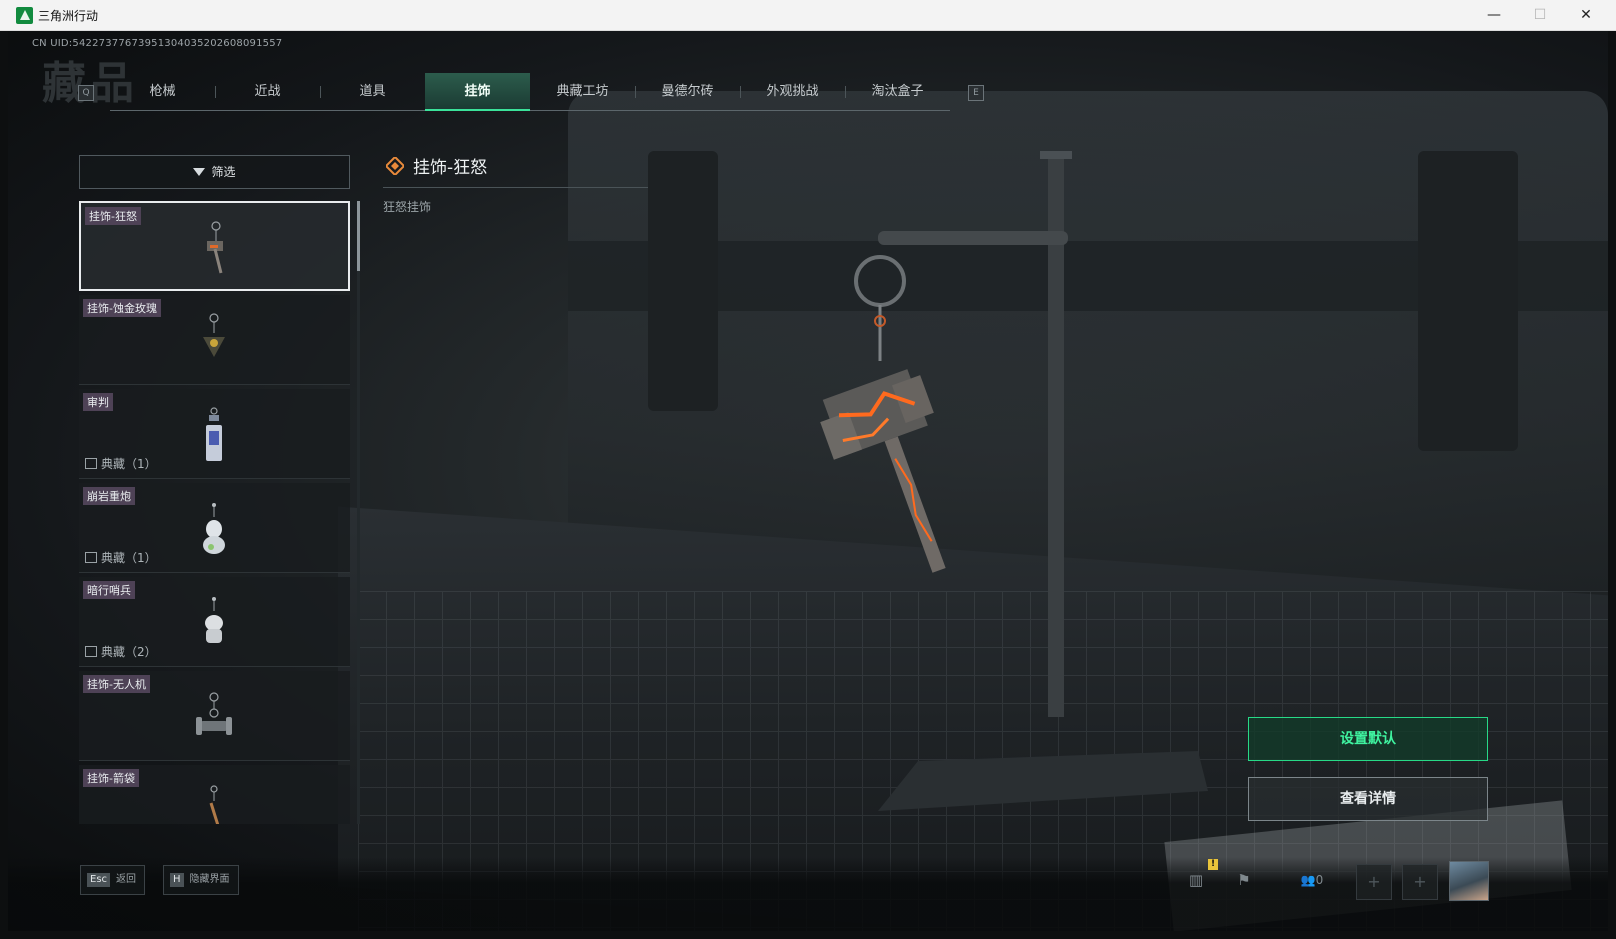  I want to click on maximize-button: ☐, so click(1540, 15).